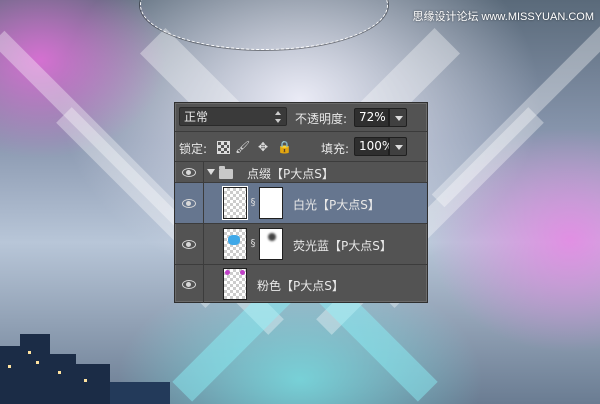 This screenshot has height=404, width=600. I want to click on layer-group-row: 点缀【P大点S】, so click(301, 171).